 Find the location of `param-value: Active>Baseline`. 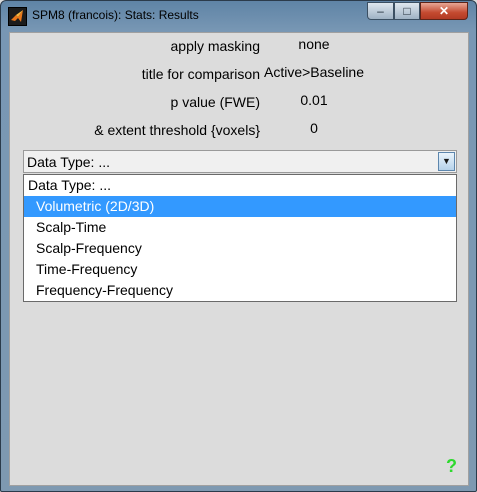

param-value: Active>Baseline is located at coordinates (314, 72).